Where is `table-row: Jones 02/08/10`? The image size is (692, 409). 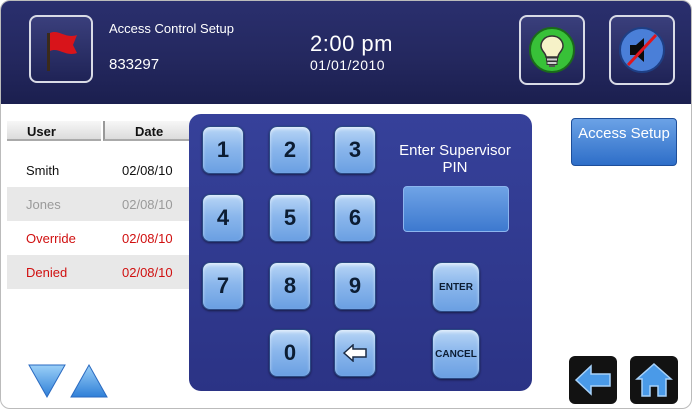
table-row: Jones 02/08/10 is located at coordinates (98, 204).